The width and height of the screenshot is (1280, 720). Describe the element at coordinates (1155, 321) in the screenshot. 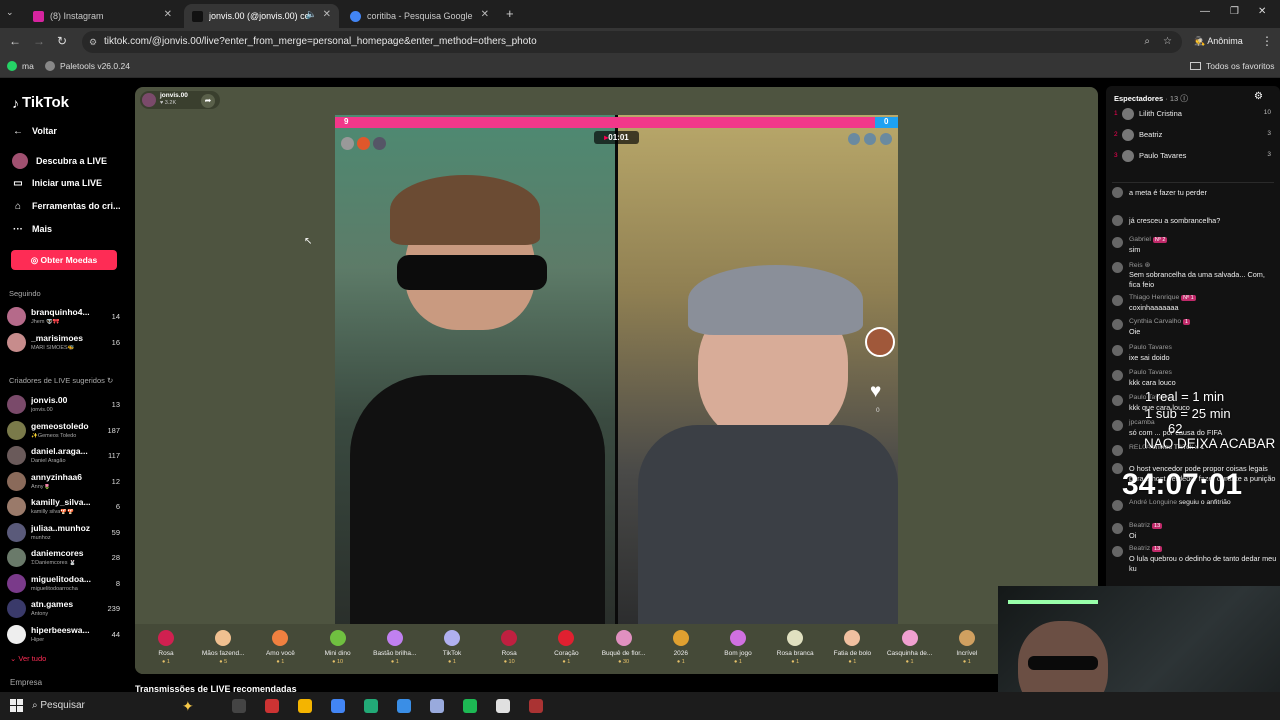

I see `author-name: Cynthia Carvalho` at that location.